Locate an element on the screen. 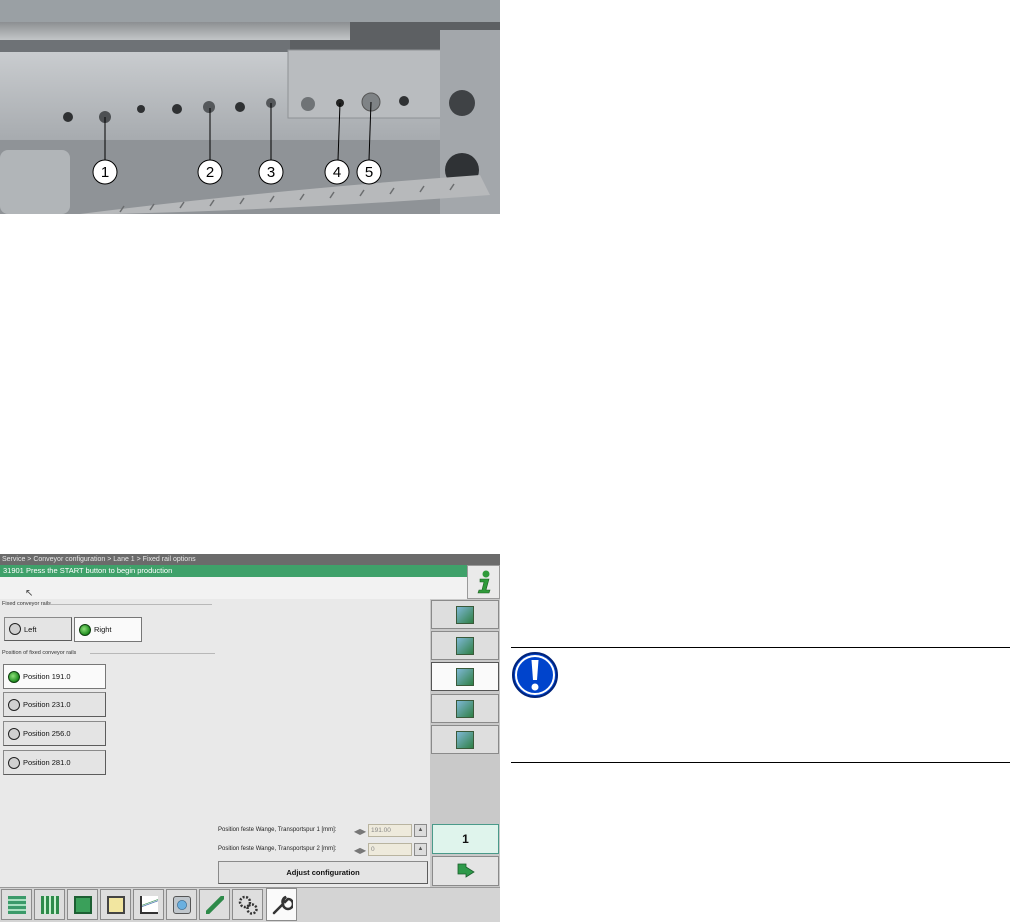  taskbar-button-settings is located at coordinates (247, 904).